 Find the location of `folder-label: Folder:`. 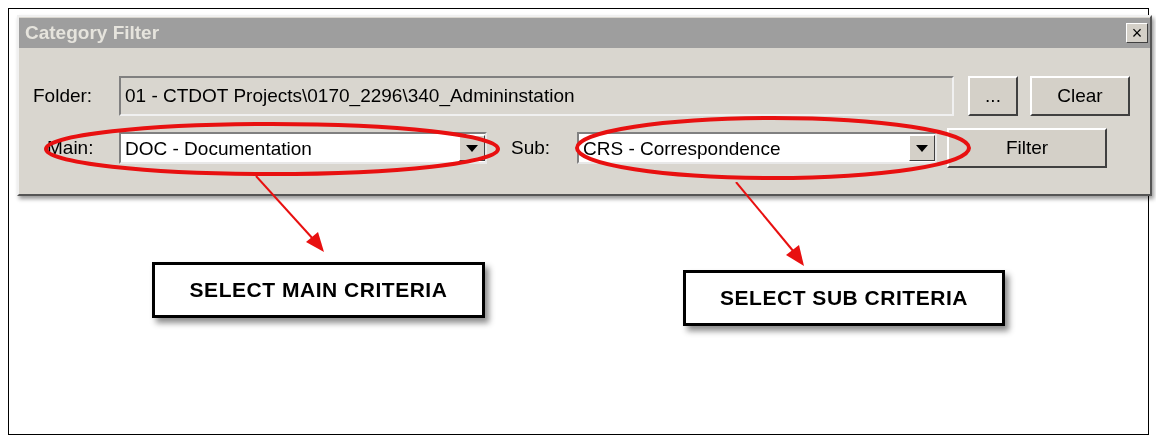

folder-label: Folder: is located at coordinates (63, 95).